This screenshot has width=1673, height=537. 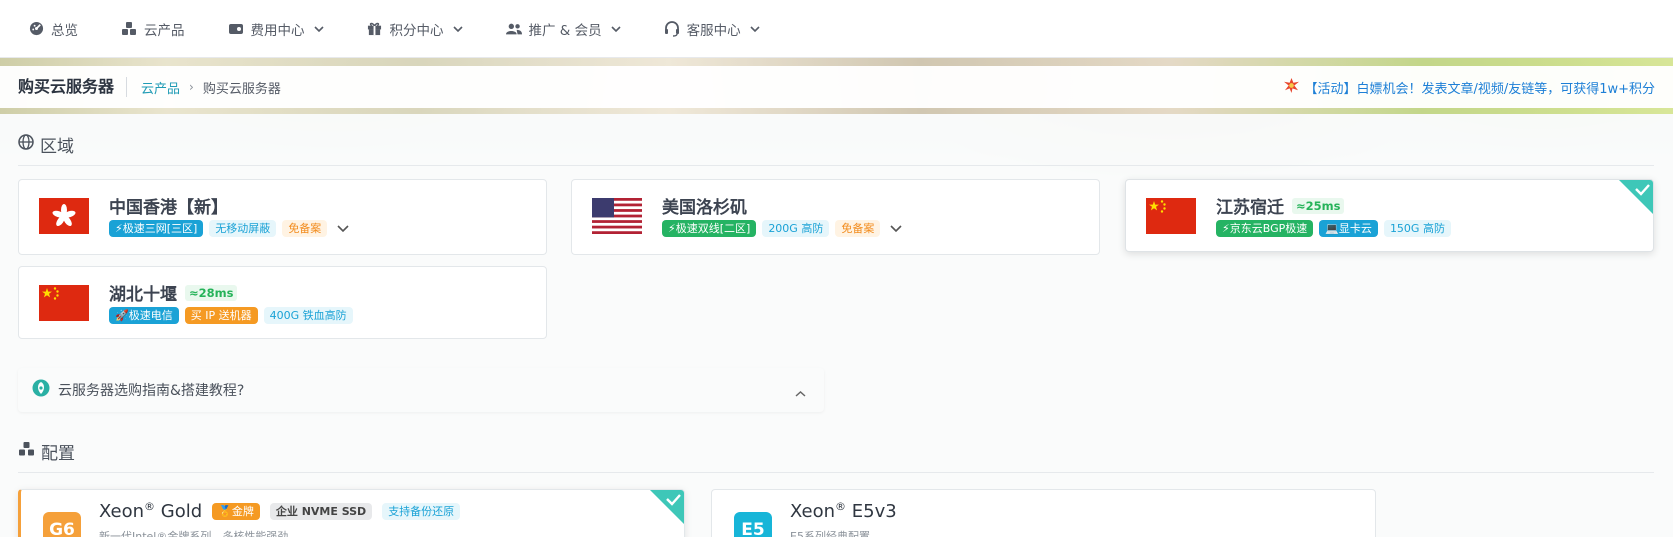 I want to click on top-nav: 总览 云产品 费用中心 积分中心 推广 & 会员 客服中心, so click(x=836, y=29).